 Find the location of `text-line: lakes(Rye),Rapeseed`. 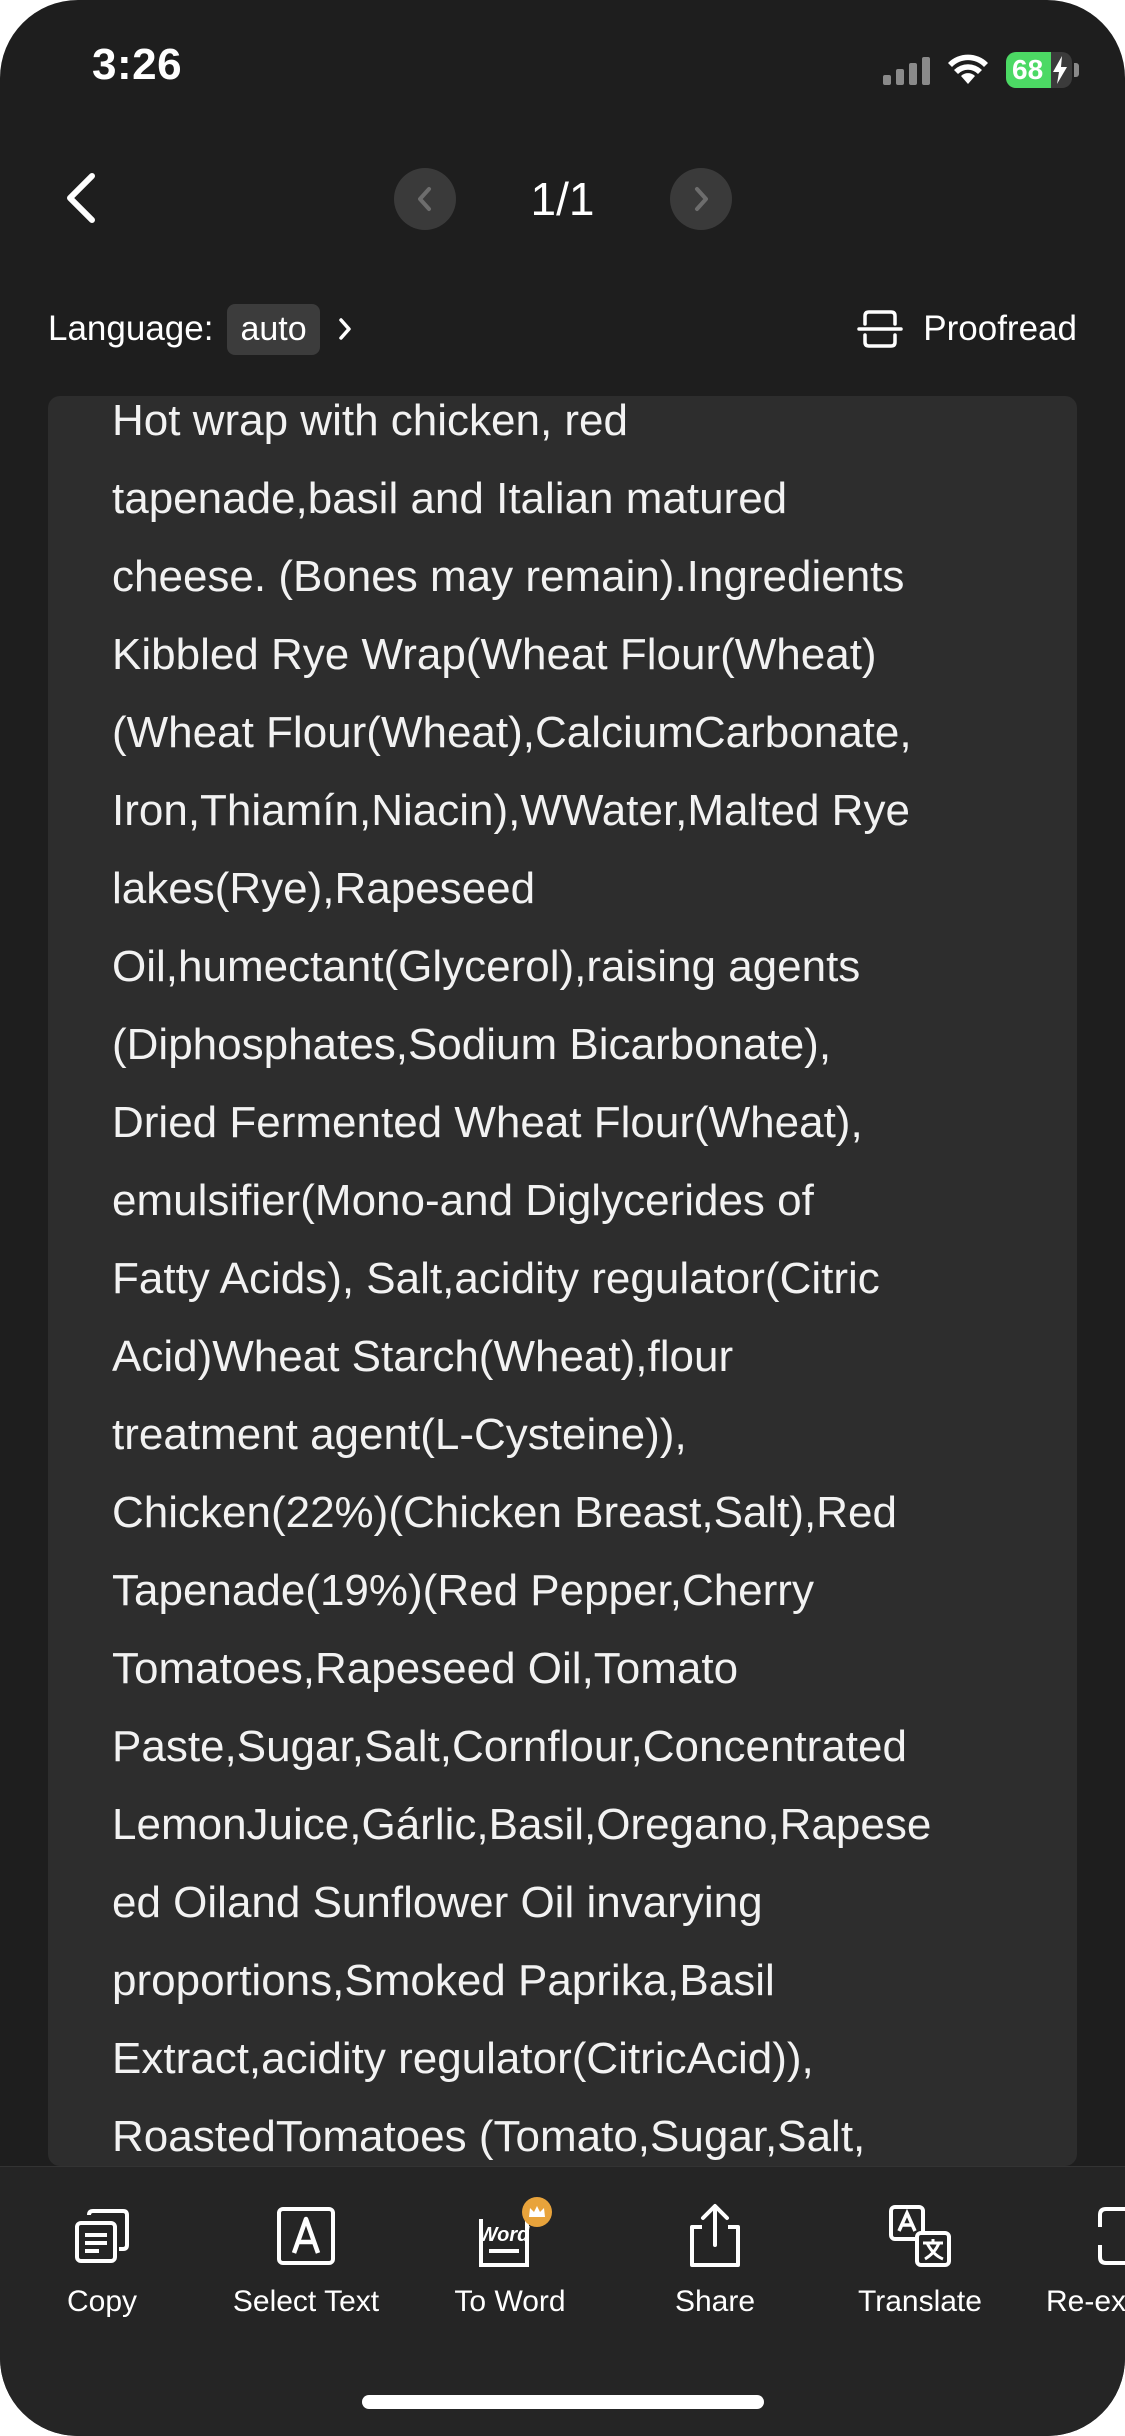

text-line: lakes(Rye),Rapeseed is located at coordinates (574, 903).